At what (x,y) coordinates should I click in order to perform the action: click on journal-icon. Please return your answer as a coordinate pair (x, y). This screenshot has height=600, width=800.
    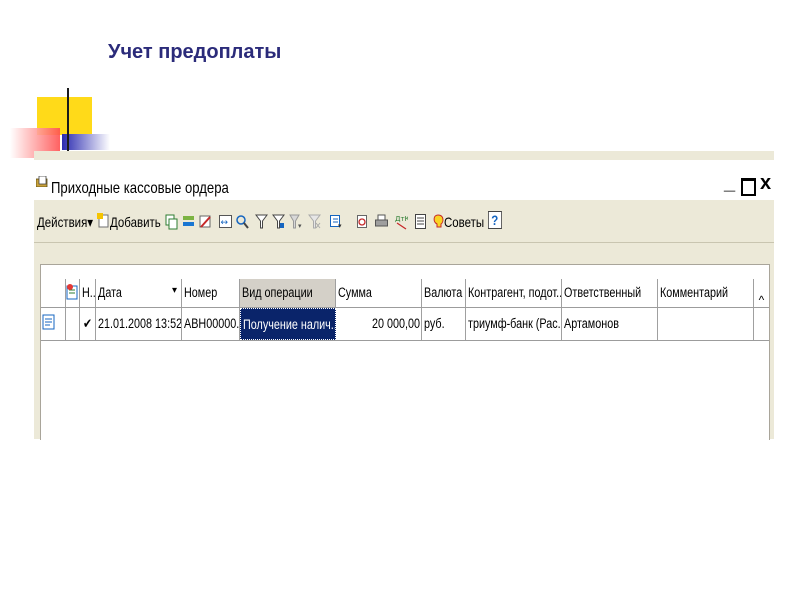
    Looking at the image, I should click on (420, 221).